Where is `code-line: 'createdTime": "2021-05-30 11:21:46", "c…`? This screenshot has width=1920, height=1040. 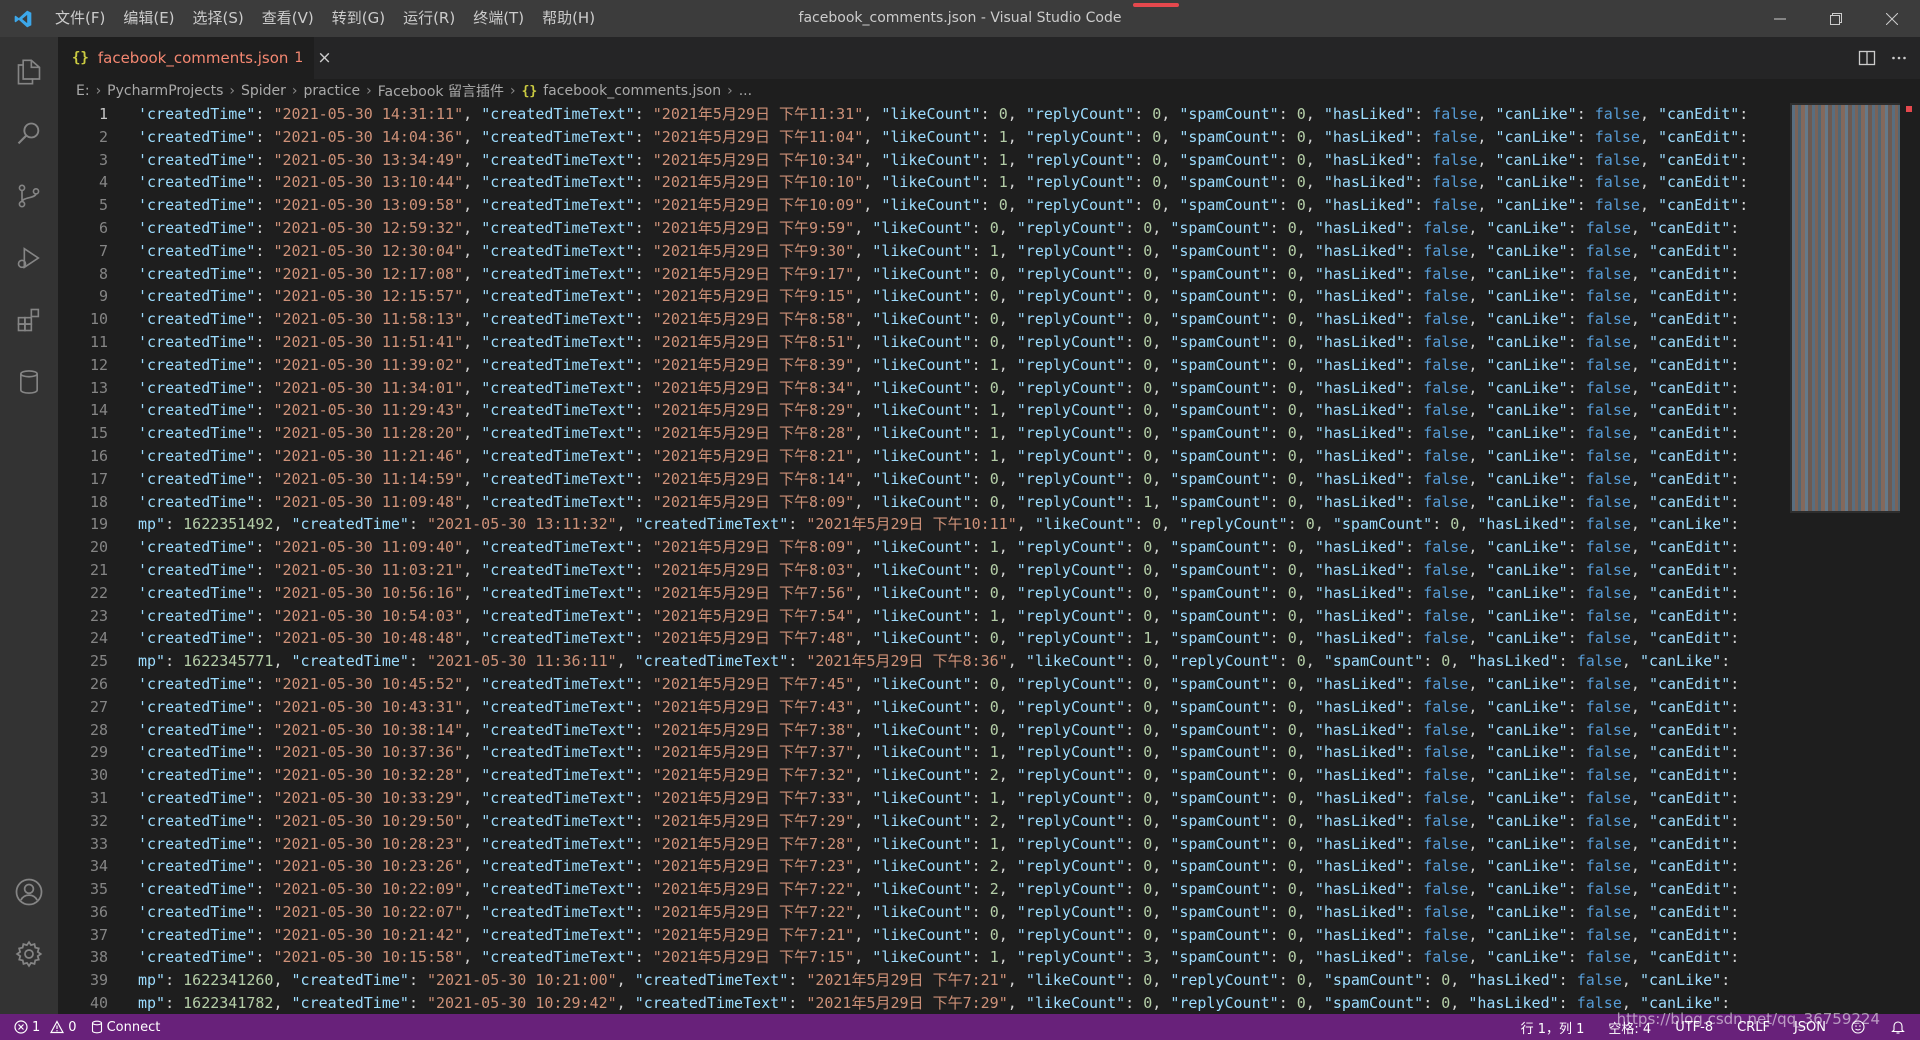 code-line: 'createdTime": "2021-05-30 11:21:46", "c… is located at coordinates (958, 456).